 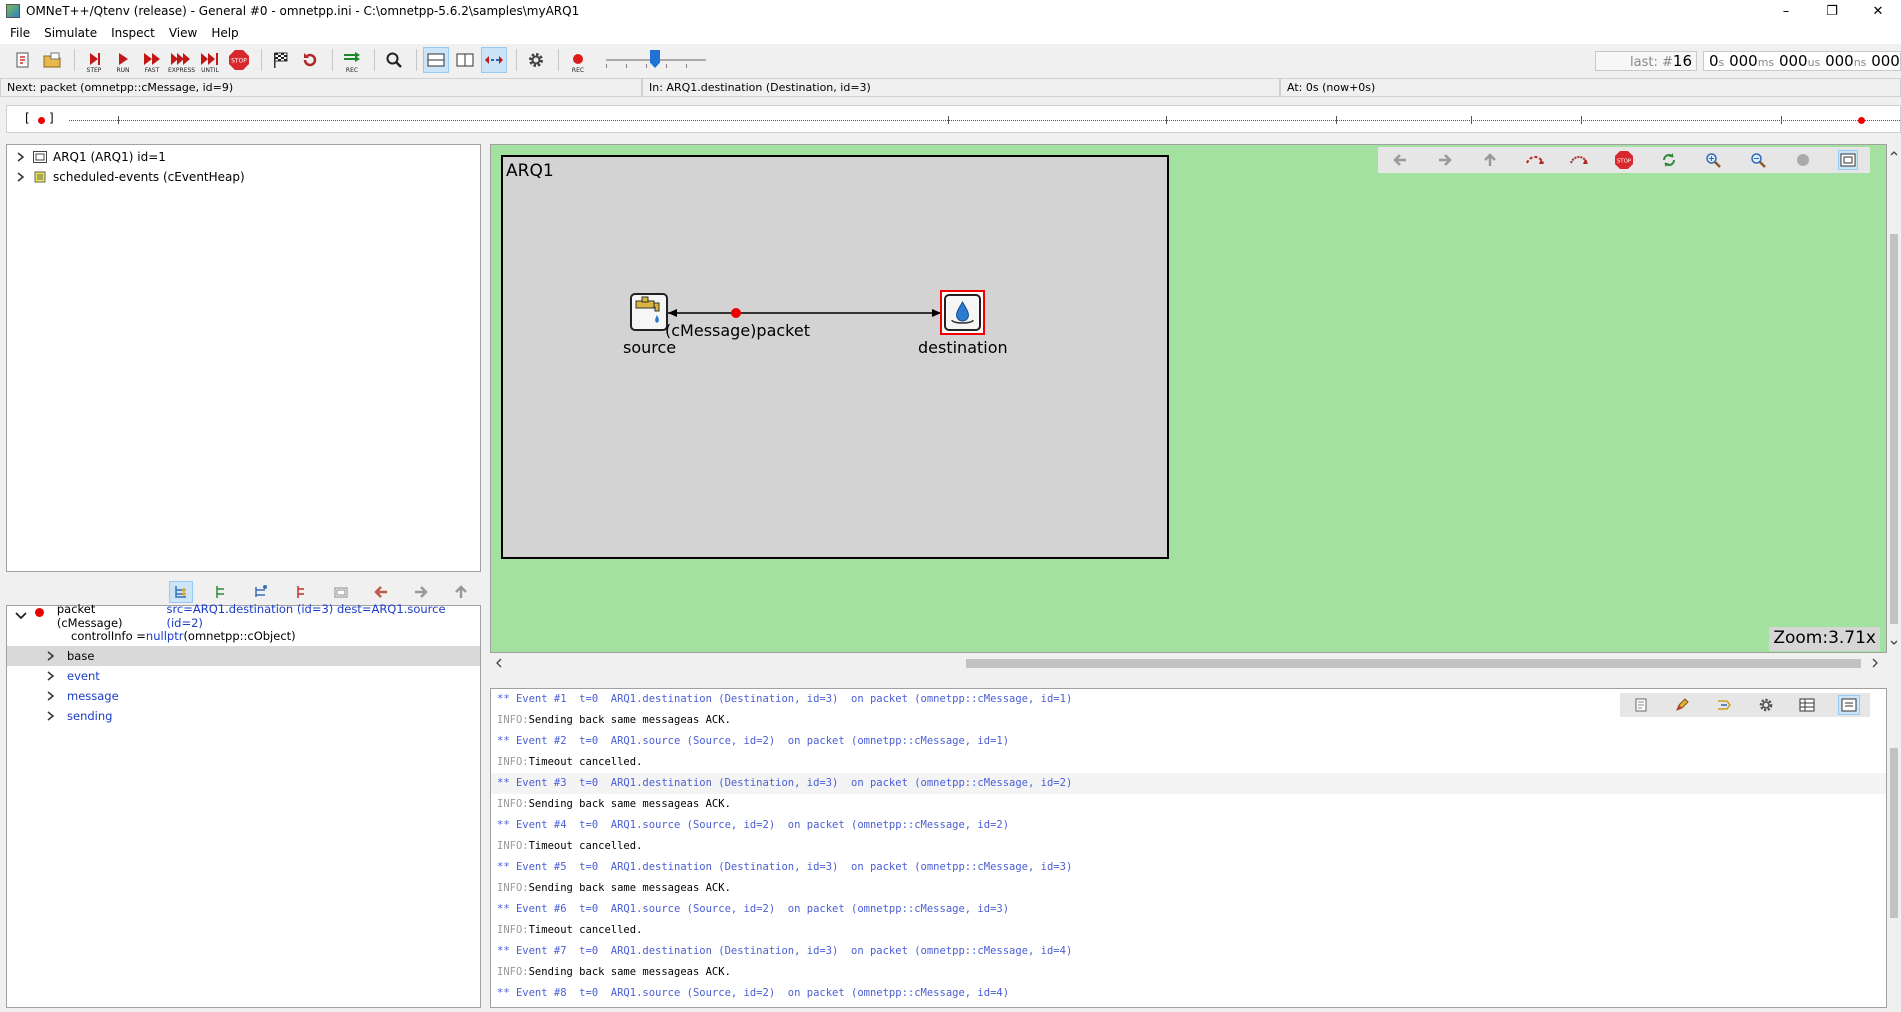 What do you see at coordinates (23, 60) in the screenshot?
I see `new-network-button` at bounding box center [23, 60].